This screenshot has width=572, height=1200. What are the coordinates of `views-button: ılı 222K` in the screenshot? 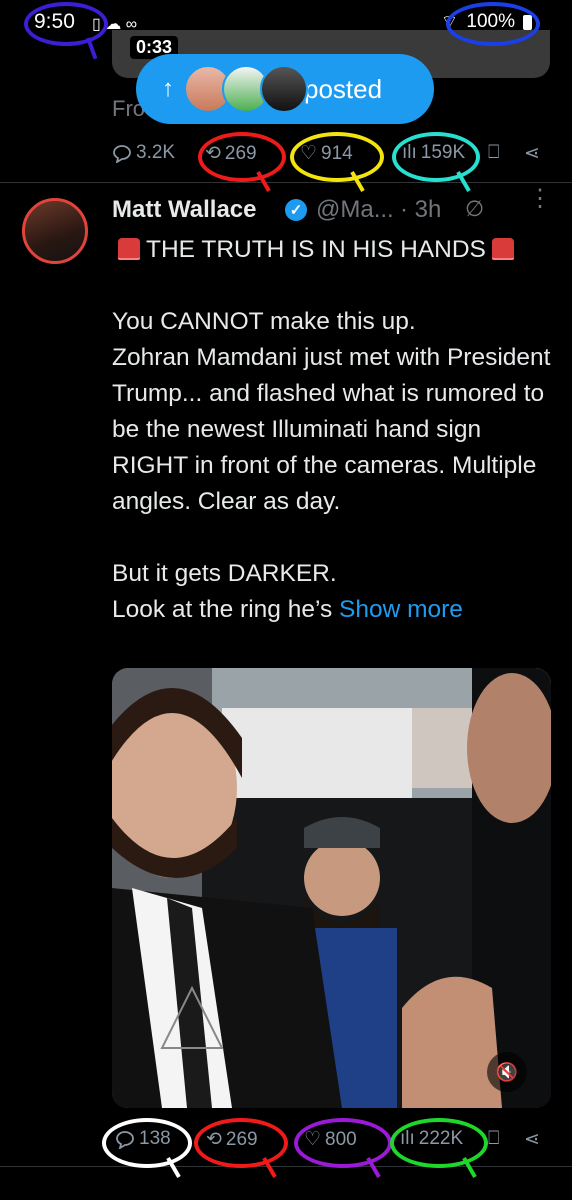 It's located at (431, 1139).